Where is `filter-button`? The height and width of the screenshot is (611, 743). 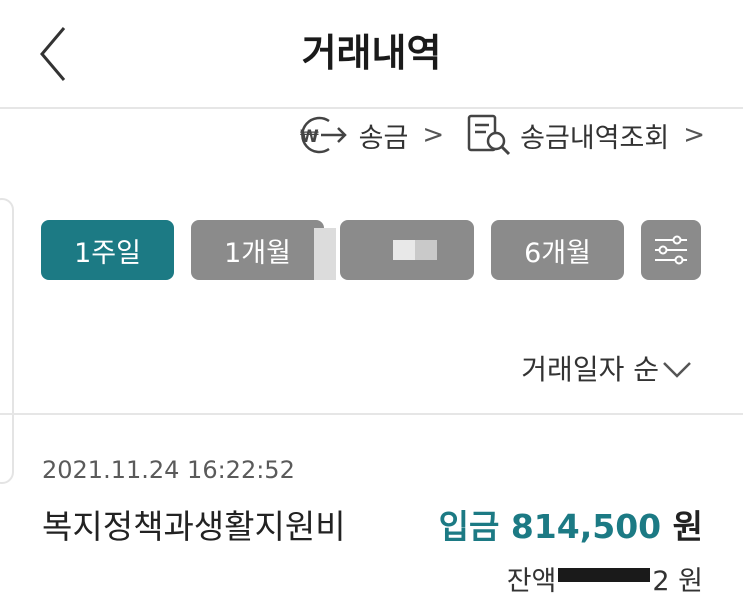
filter-button is located at coordinates (671, 250).